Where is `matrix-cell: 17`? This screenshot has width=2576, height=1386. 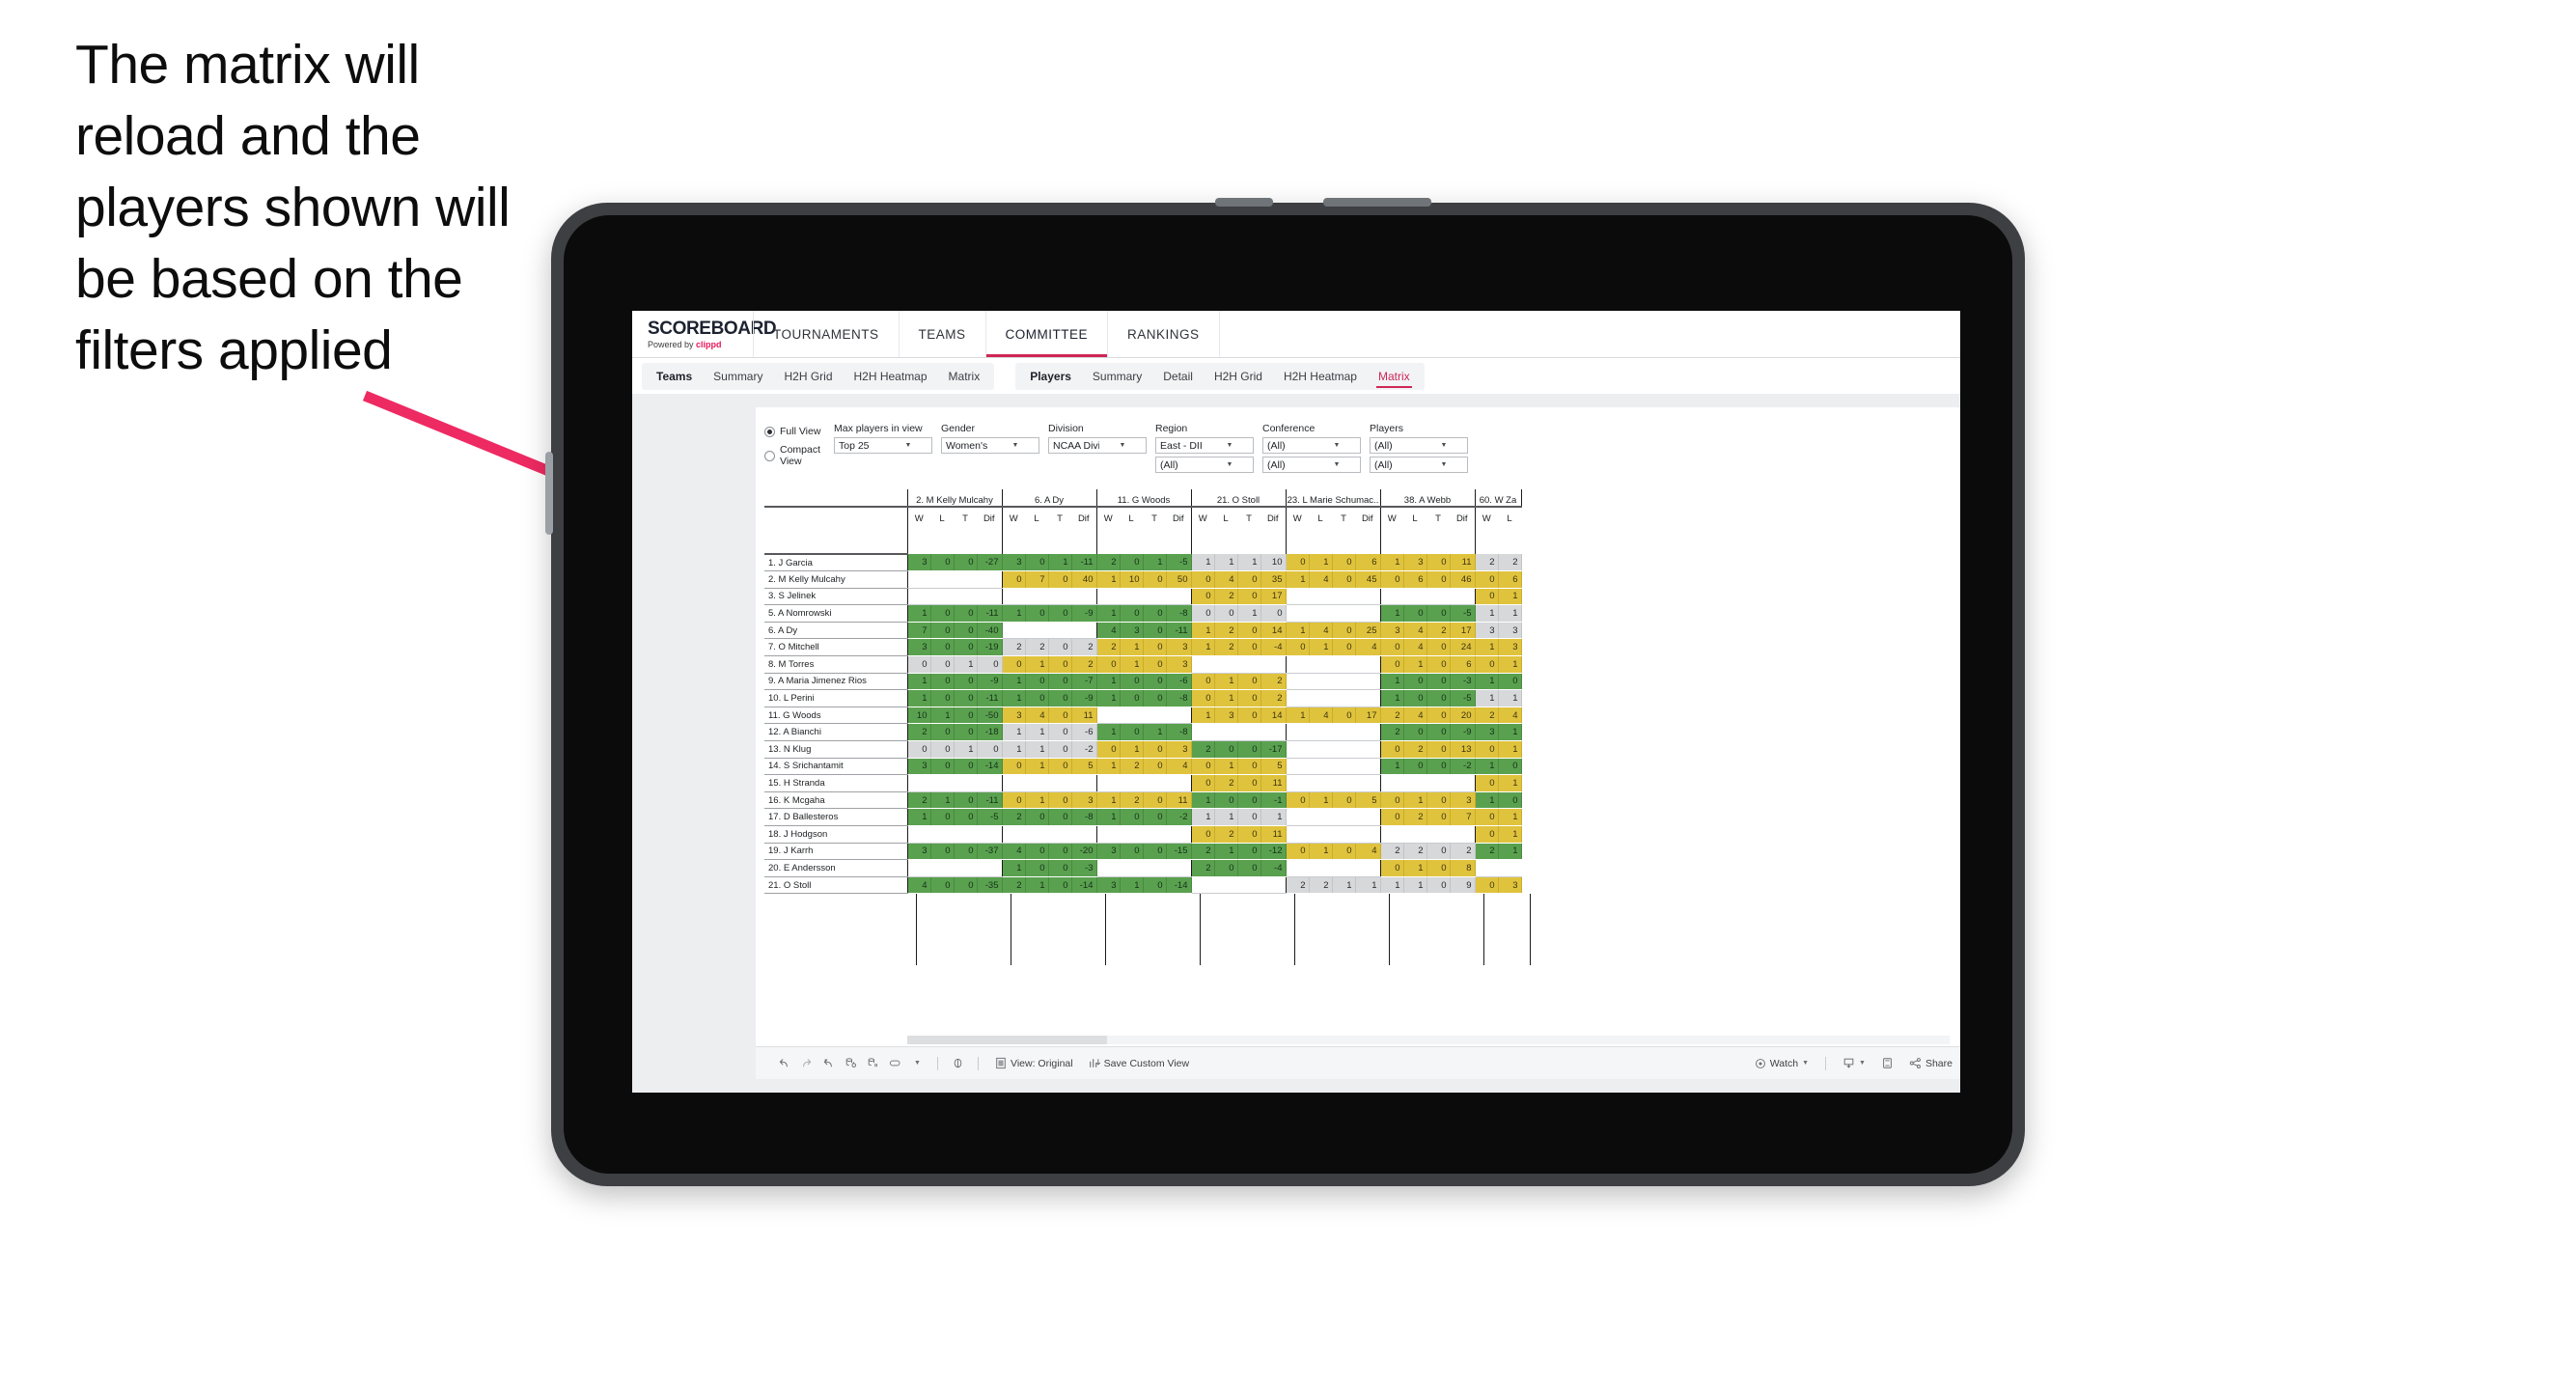
matrix-cell: 17 is located at coordinates (1368, 716).